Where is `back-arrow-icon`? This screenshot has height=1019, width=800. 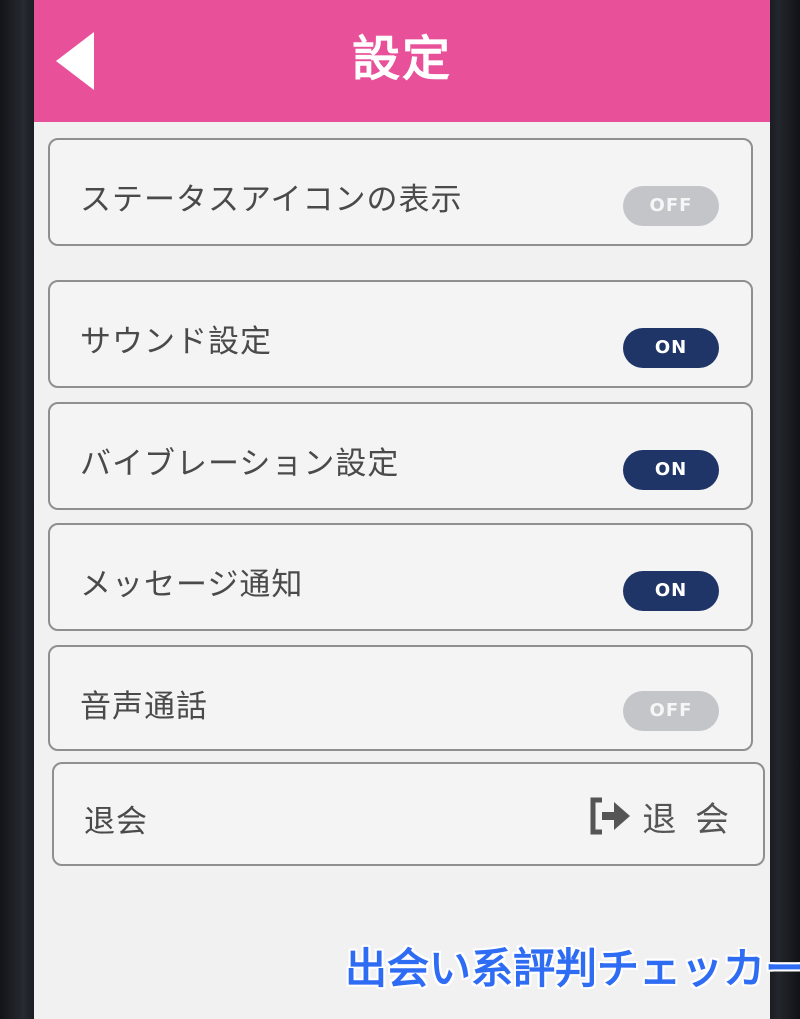 back-arrow-icon is located at coordinates (75, 61).